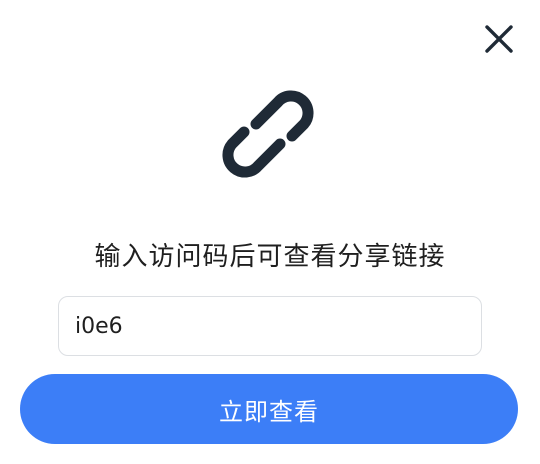  I want to click on close-button, so click(499, 39).